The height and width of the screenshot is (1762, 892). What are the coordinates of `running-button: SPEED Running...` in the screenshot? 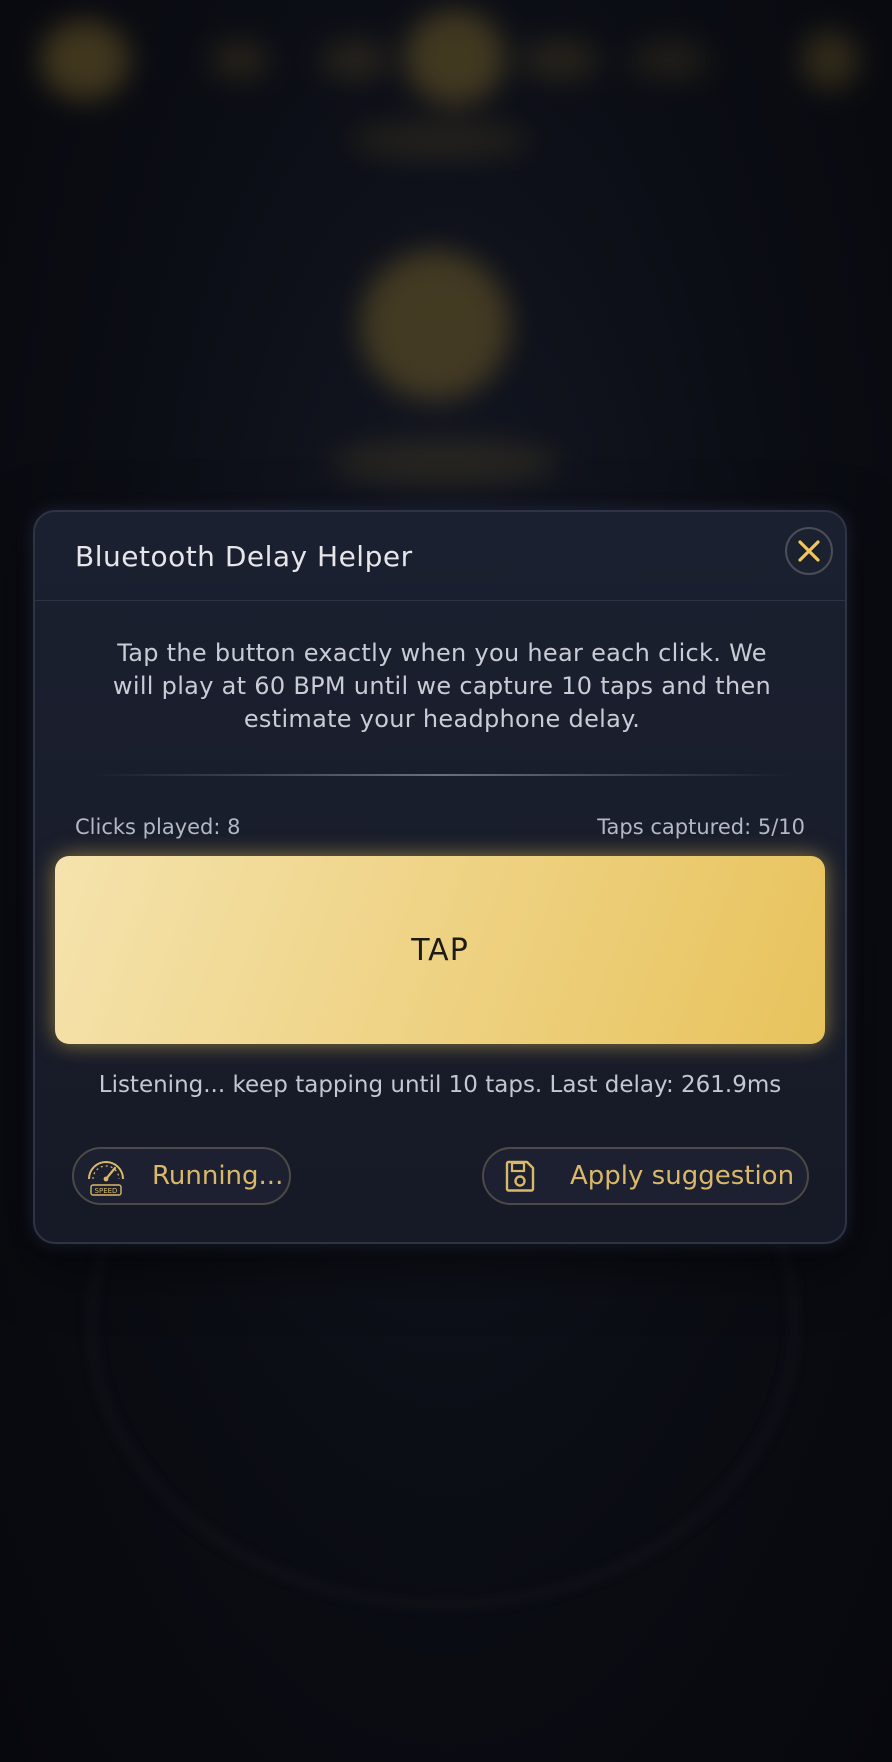 It's located at (181, 1176).